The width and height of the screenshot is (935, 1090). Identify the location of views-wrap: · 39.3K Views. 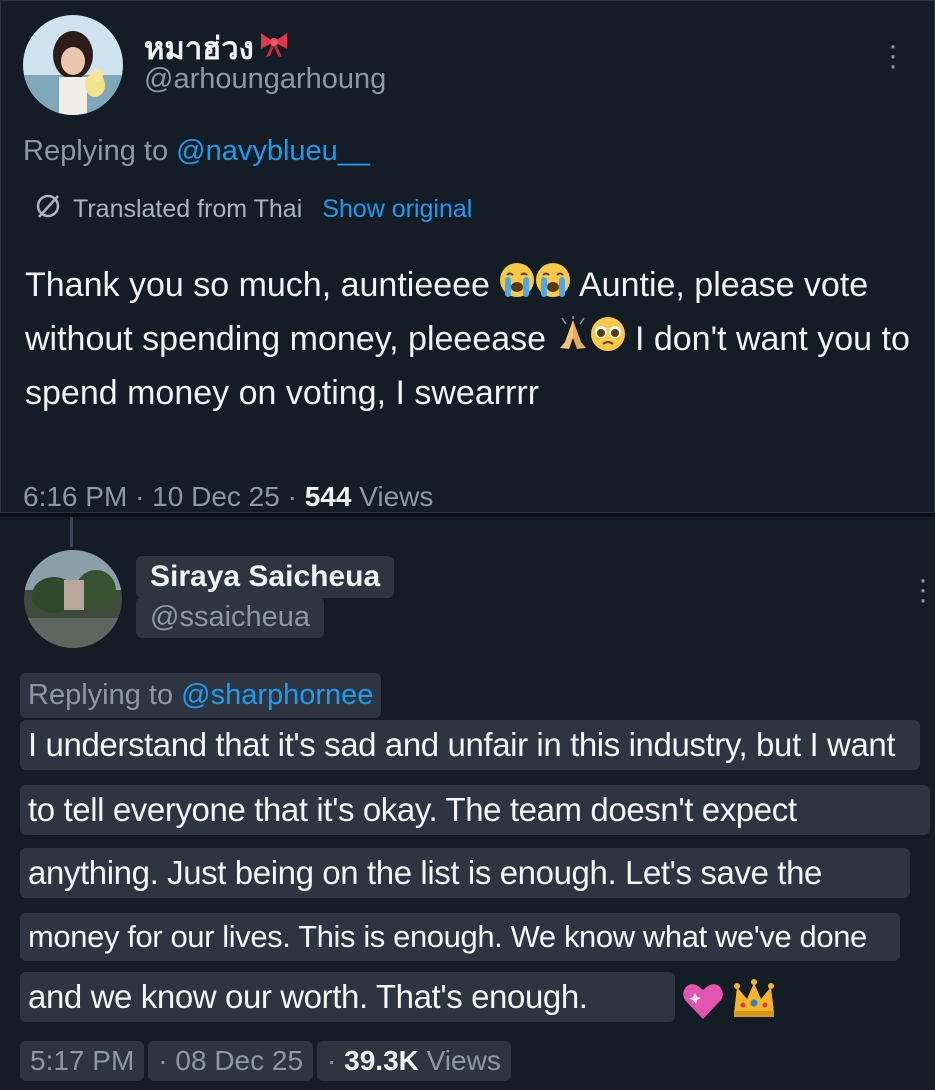
(414, 1061).